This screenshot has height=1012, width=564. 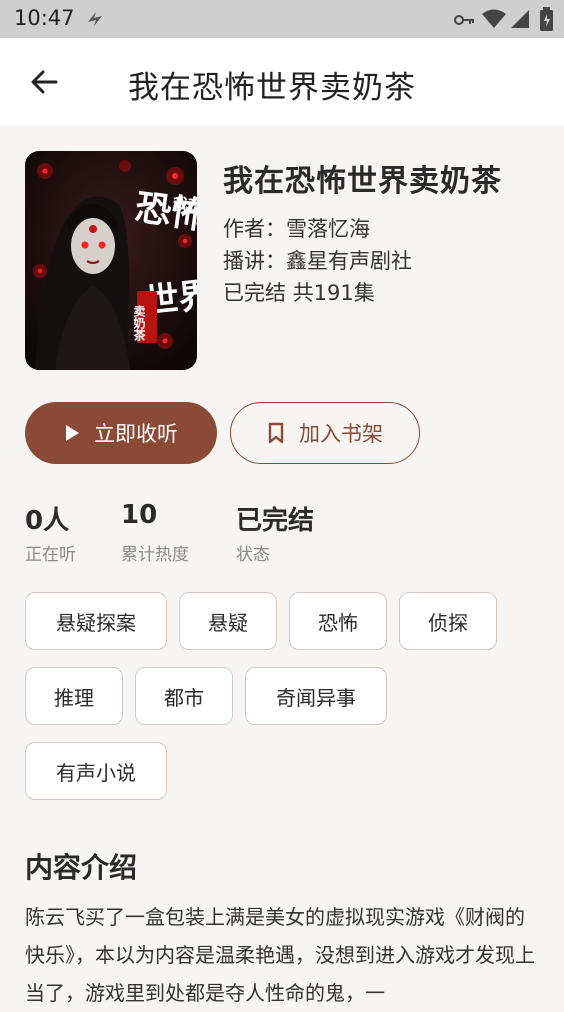 What do you see at coordinates (546, 19) in the screenshot?
I see `battery-icon` at bounding box center [546, 19].